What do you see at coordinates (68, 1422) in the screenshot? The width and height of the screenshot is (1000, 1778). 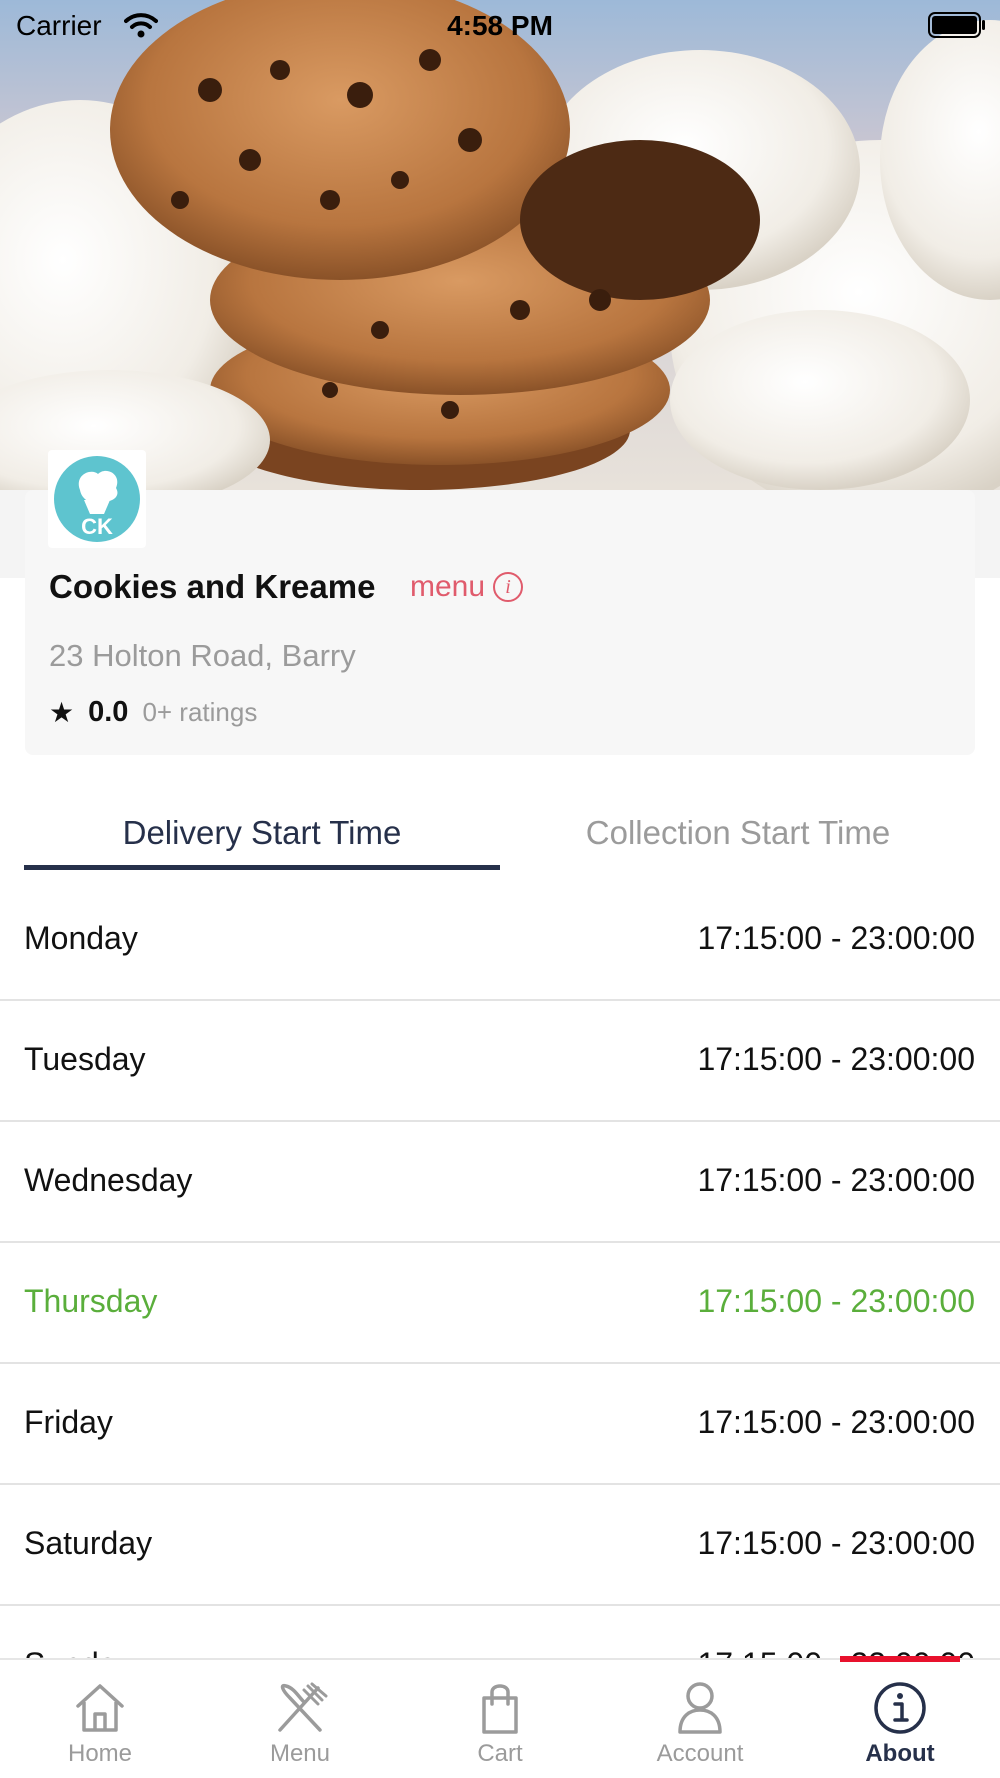 I see `day-label: Friday` at bounding box center [68, 1422].